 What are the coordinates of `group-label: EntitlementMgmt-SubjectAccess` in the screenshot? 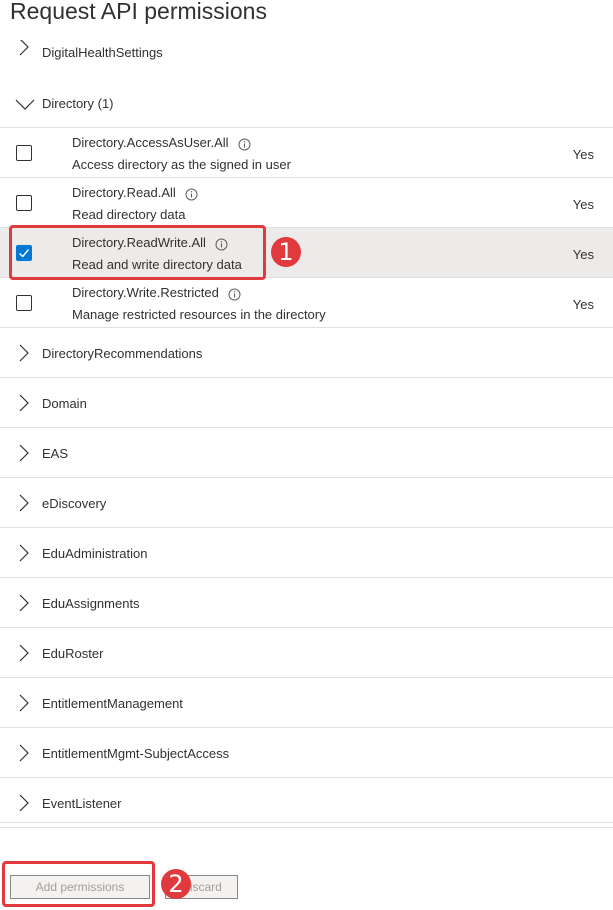 It's located at (136, 753).